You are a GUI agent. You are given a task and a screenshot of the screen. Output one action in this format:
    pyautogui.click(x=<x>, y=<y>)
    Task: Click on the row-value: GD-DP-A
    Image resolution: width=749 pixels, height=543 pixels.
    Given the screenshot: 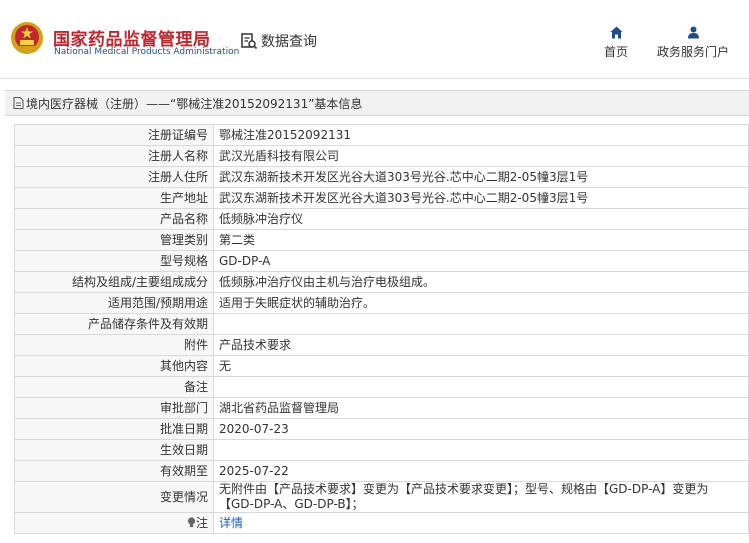 What is the action you would take?
    pyautogui.click(x=481, y=261)
    